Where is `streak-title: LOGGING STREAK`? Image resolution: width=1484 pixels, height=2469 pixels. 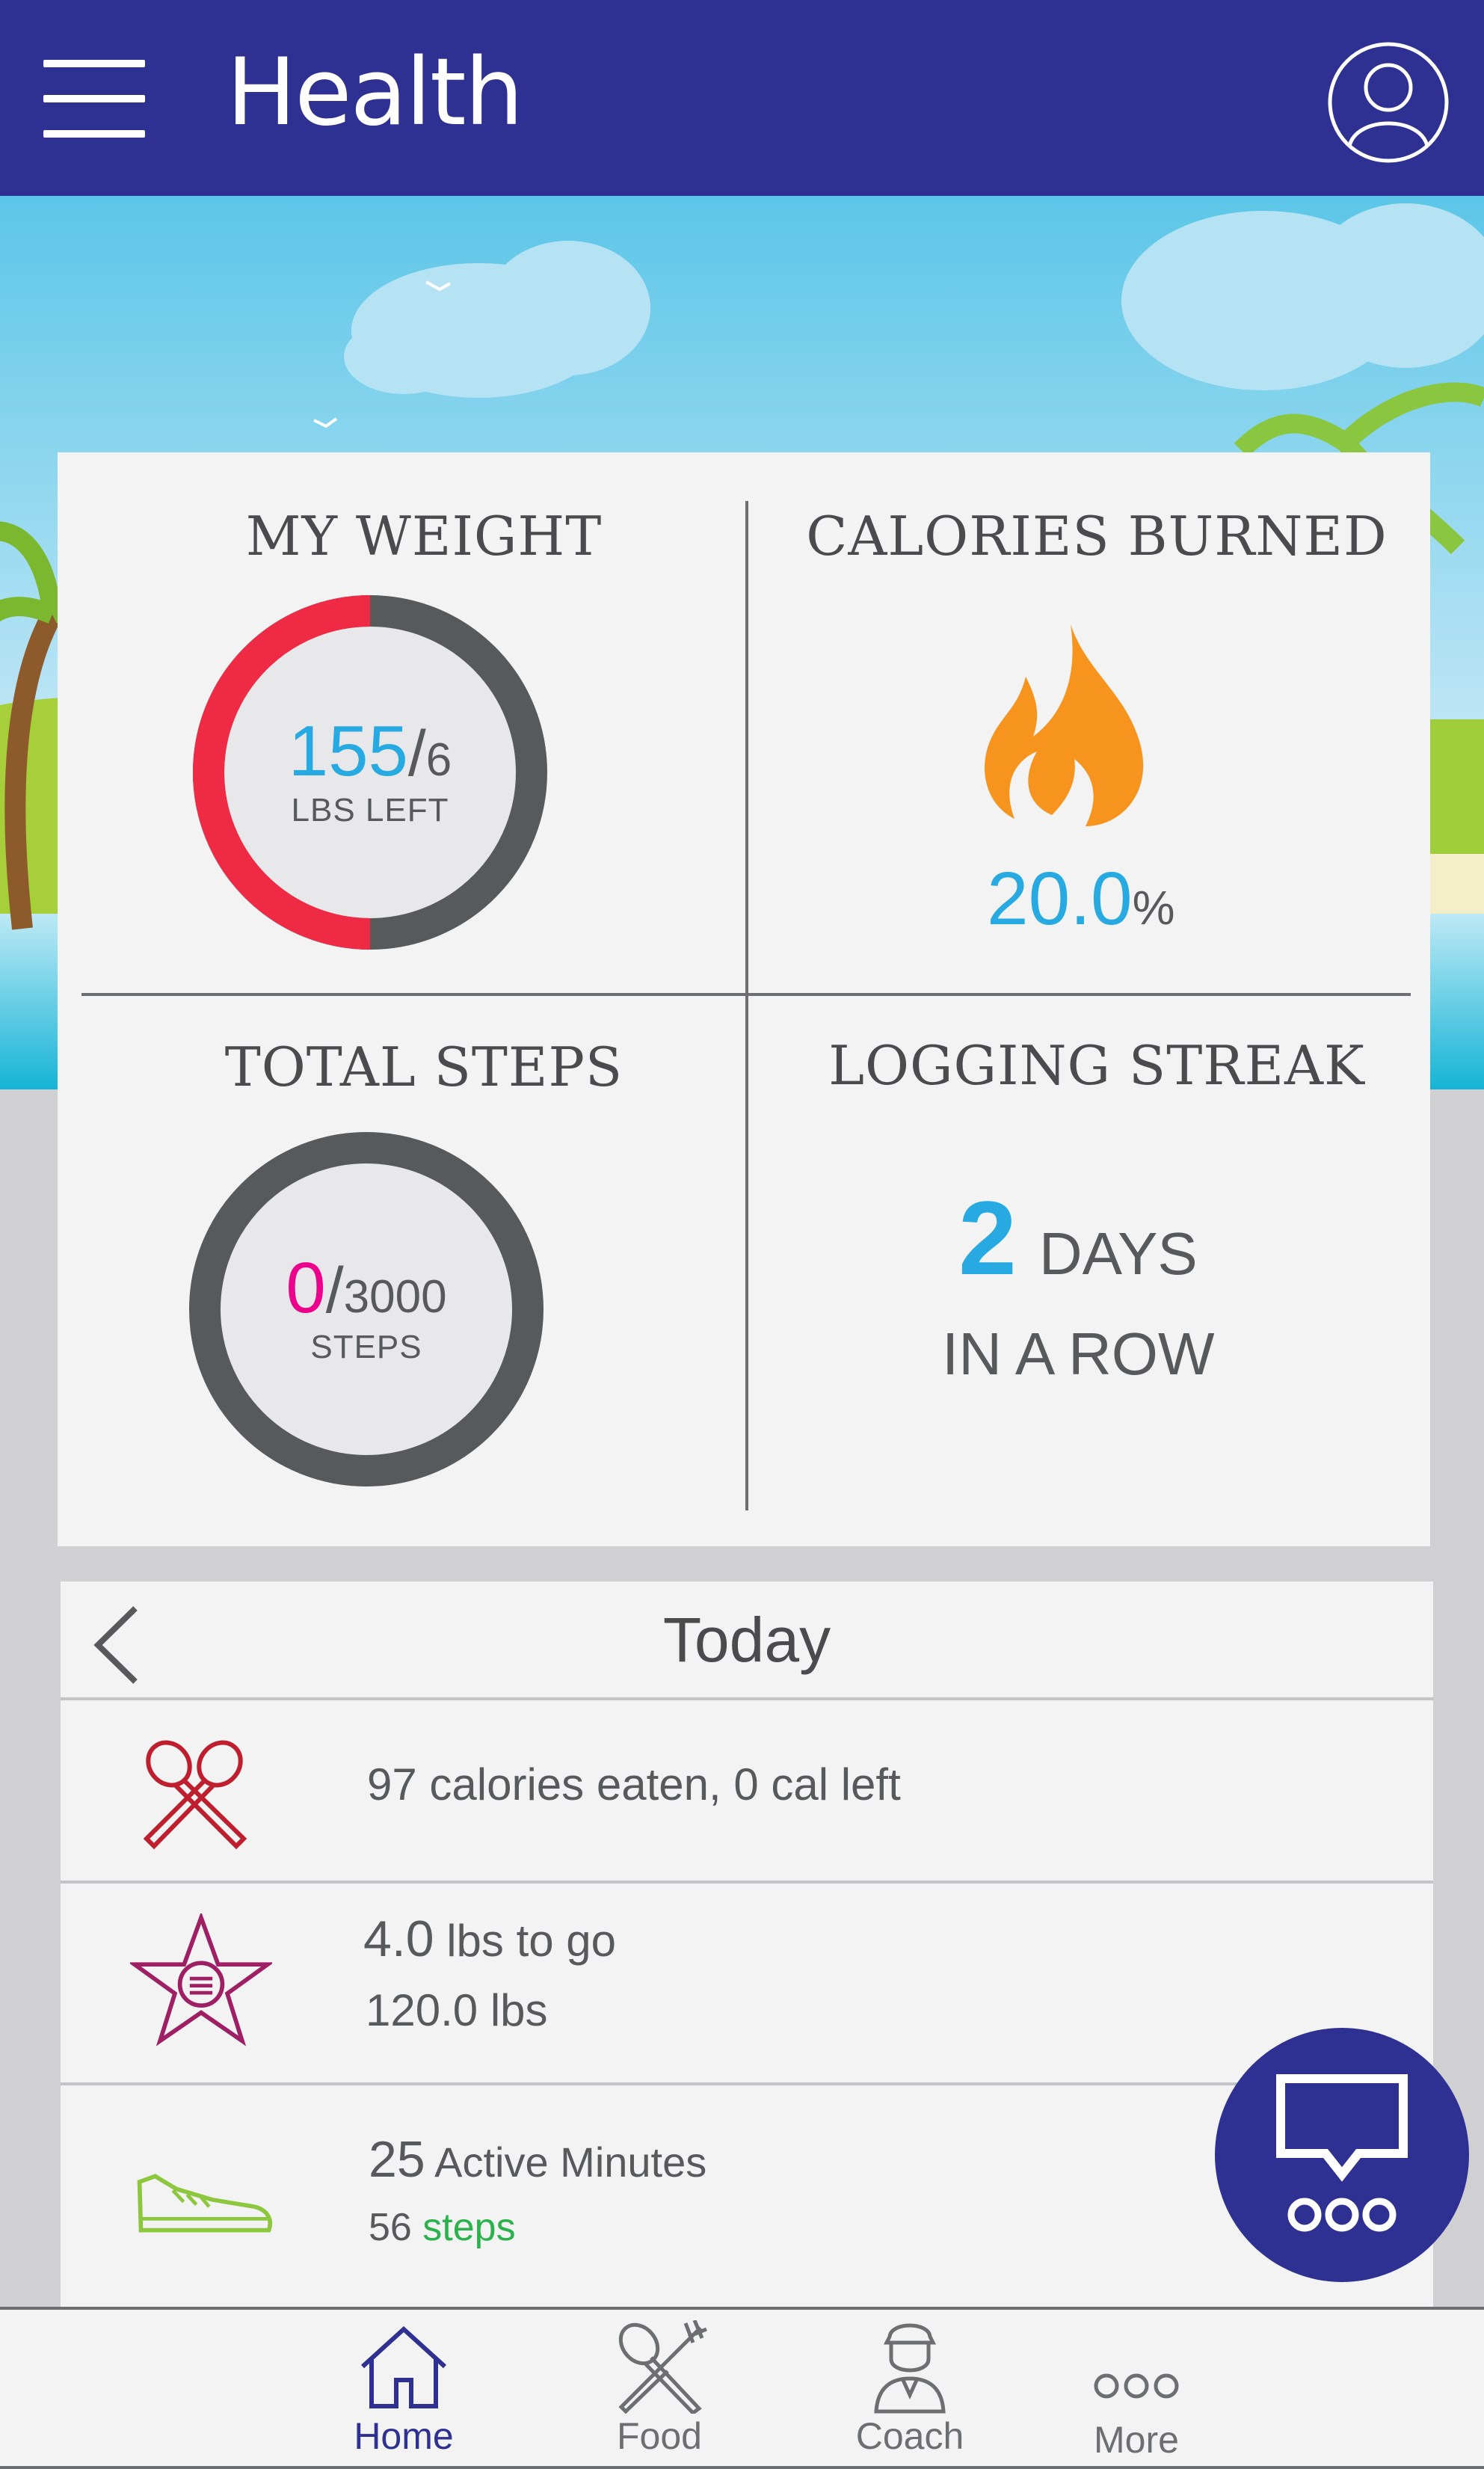 streak-title: LOGGING STREAK is located at coordinates (1096, 1066).